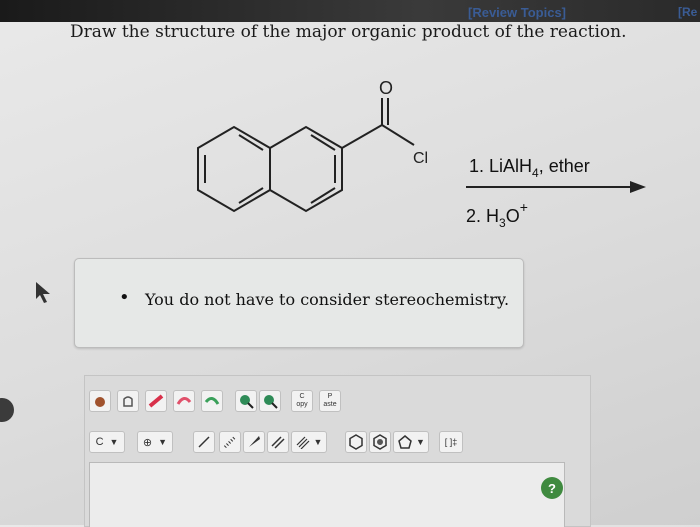 The width and height of the screenshot is (700, 527). Describe the element at coordinates (155, 442) in the screenshot. I see `charge-selector: ⊕ ▼` at that location.